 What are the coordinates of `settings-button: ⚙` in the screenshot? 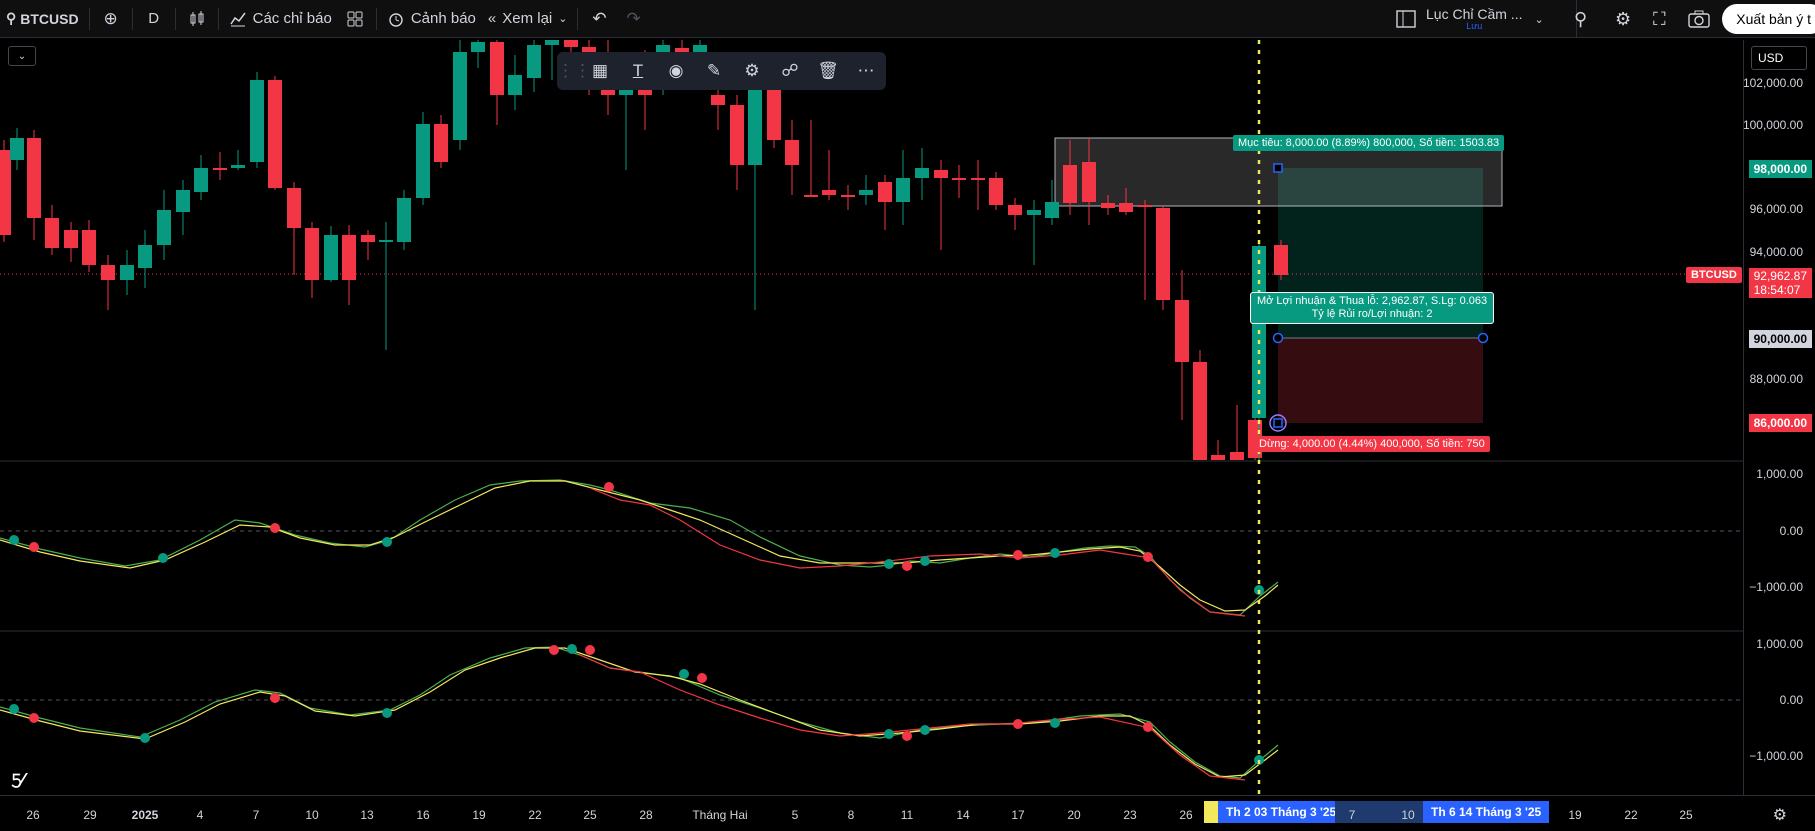 It's located at (1623, 19).